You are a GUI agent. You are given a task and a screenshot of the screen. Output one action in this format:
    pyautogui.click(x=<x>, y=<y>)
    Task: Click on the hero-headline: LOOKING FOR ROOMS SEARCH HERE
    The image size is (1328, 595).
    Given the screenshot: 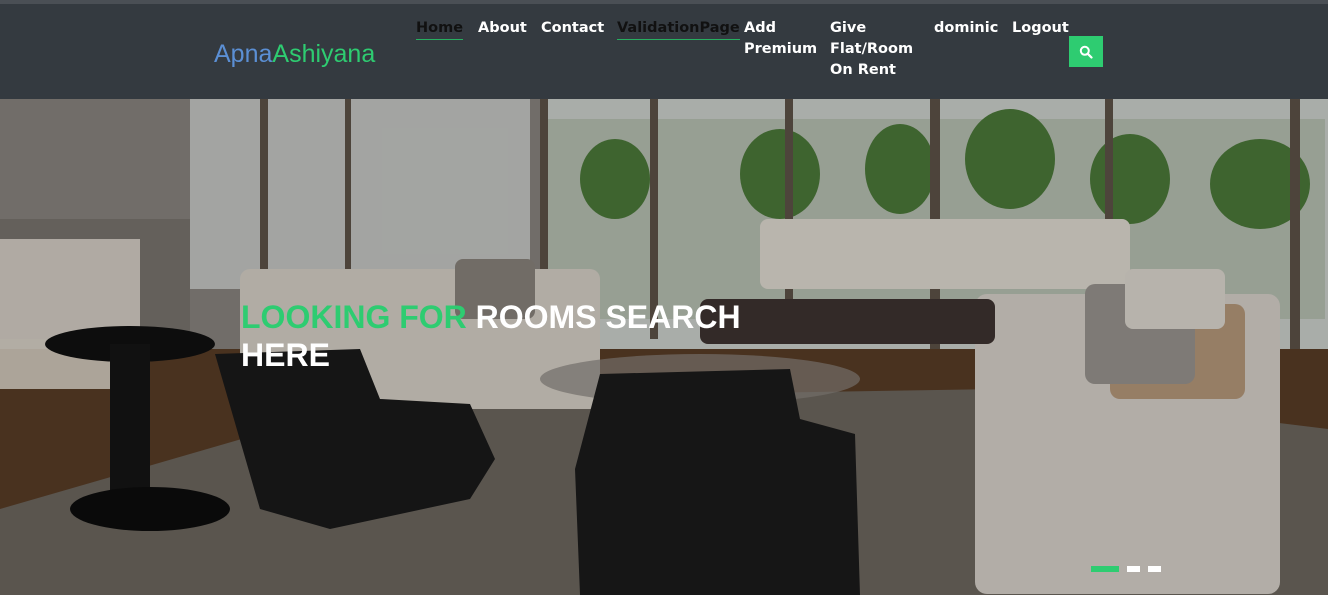 What is the action you would take?
    pyautogui.click(x=501, y=336)
    